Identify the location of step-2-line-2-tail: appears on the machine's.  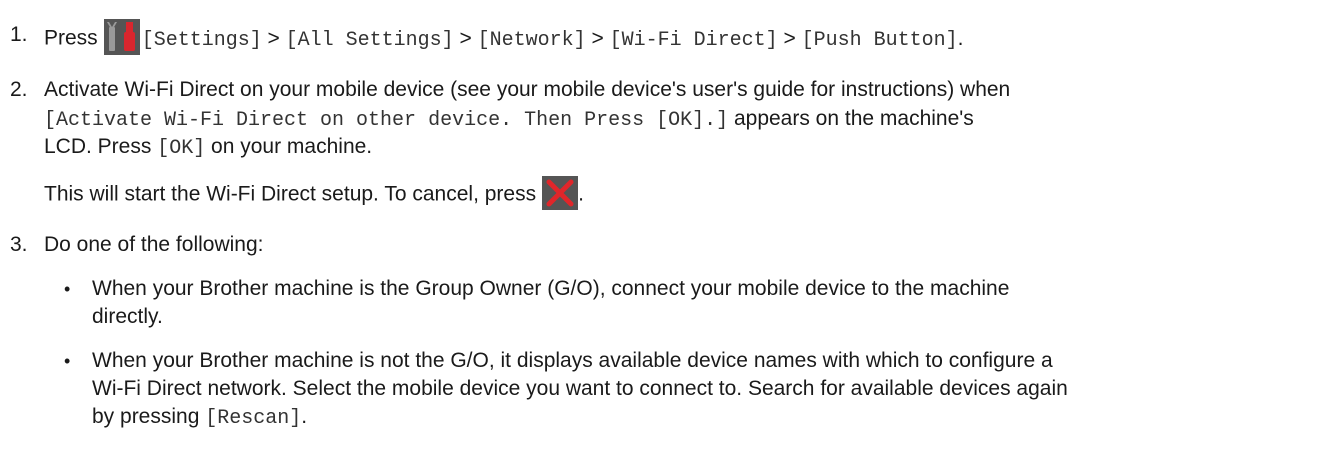
(851, 118).